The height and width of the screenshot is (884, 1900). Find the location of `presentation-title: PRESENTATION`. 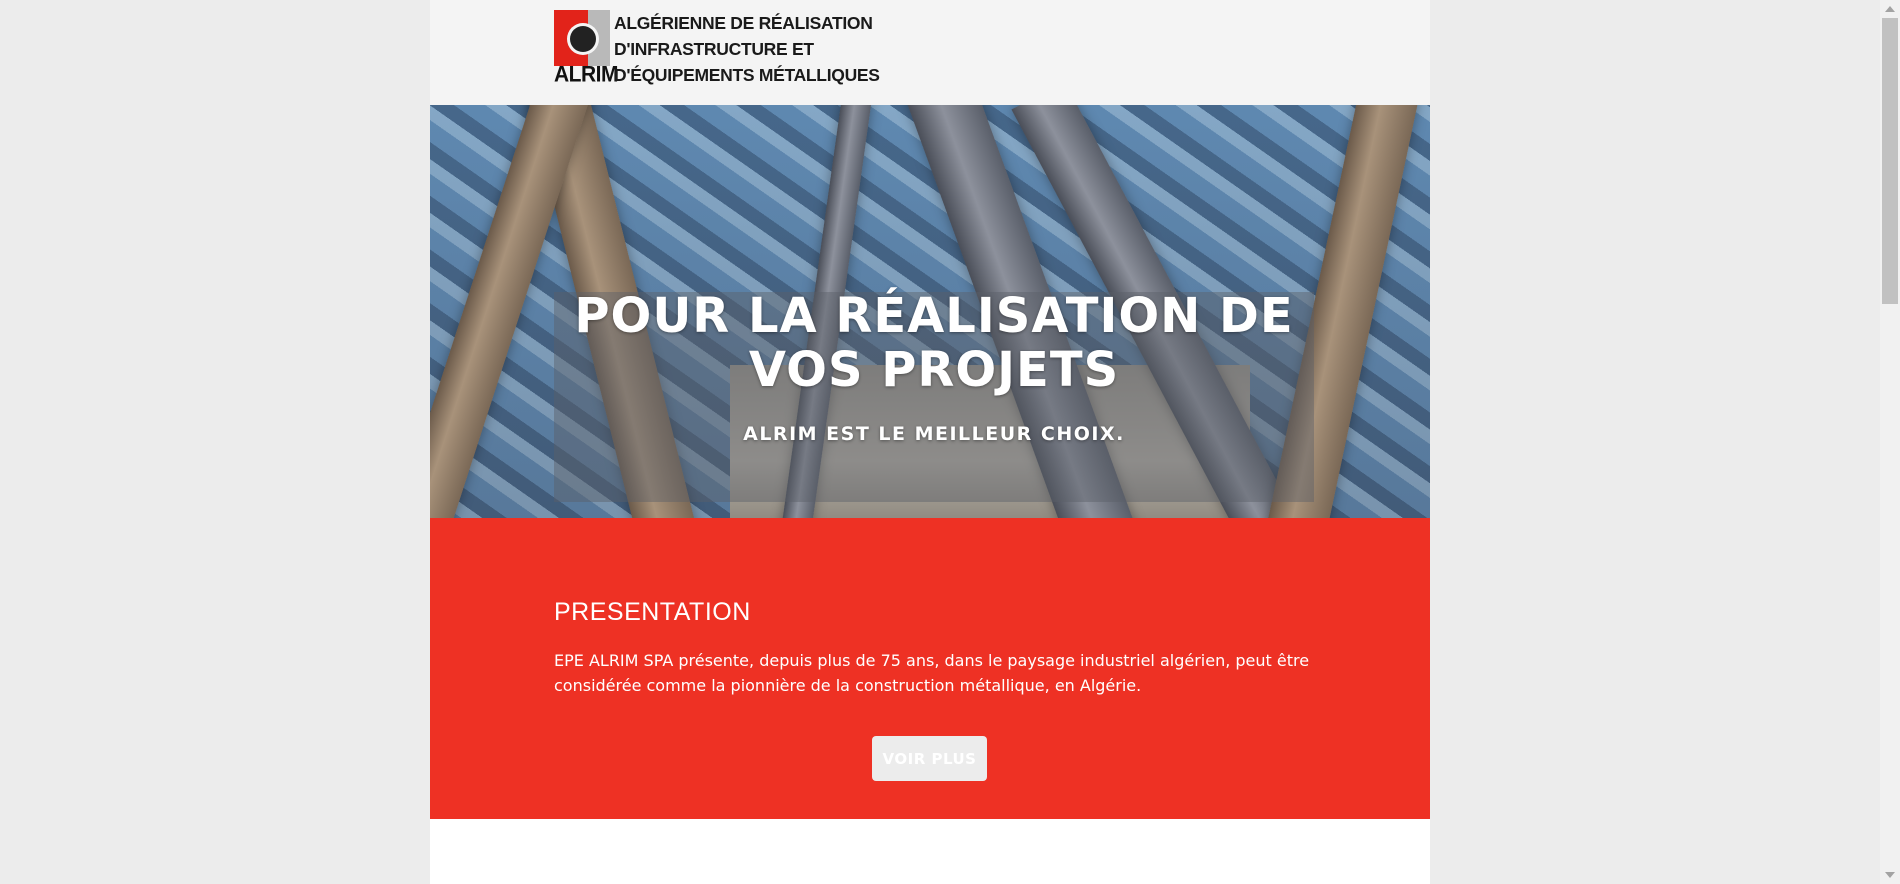

presentation-title: PRESENTATION is located at coordinates (652, 612).